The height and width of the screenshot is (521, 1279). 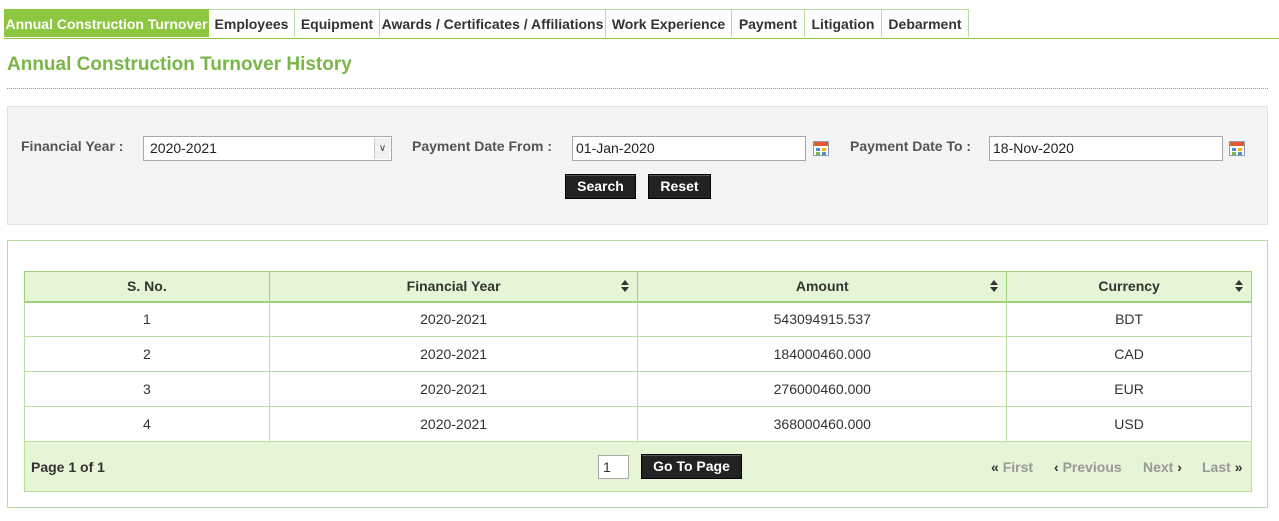 What do you see at coordinates (1088, 467) in the screenshot?
I see `previous-page-link: ‹ Previous` at bounding box center [1088, 467].